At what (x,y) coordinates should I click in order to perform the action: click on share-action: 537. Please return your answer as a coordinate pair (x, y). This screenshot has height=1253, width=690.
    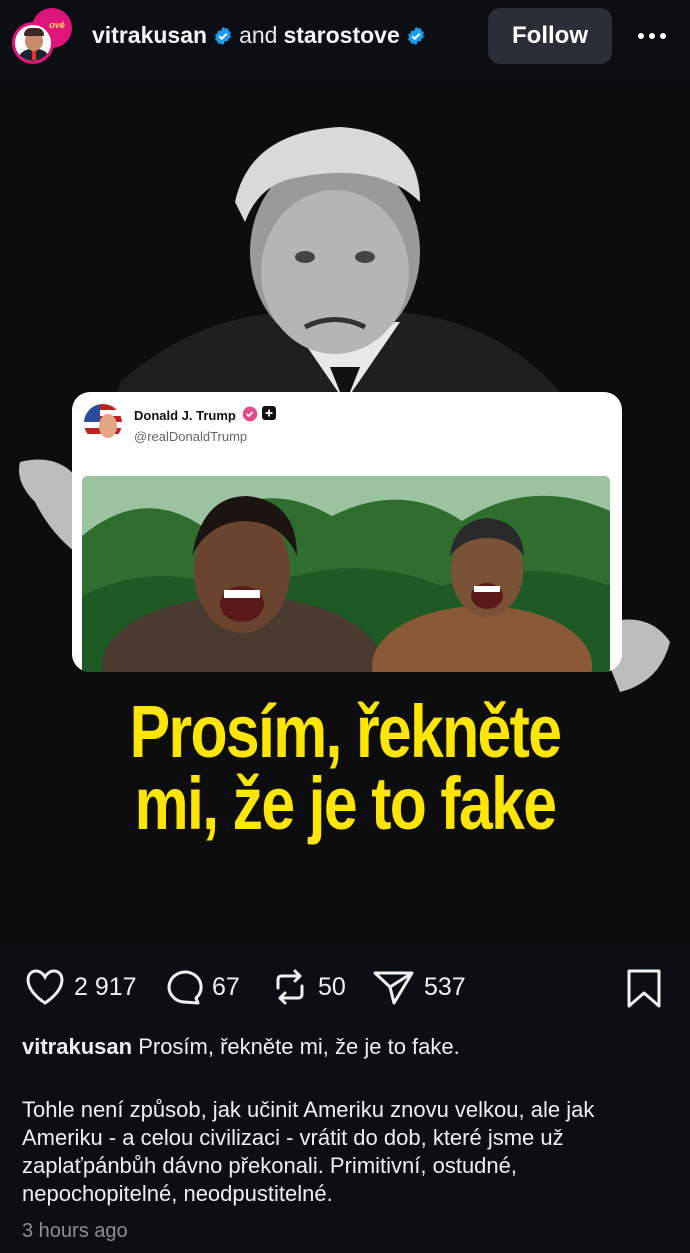
    Looking at the image, I should click on (419, 987).